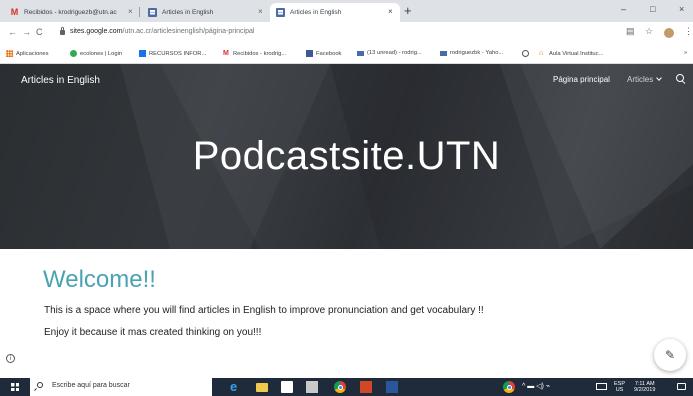 Image resolution: width=693 pixels, height=396 pixels. I want to click on powerpoint-icon, so click(366, 387).